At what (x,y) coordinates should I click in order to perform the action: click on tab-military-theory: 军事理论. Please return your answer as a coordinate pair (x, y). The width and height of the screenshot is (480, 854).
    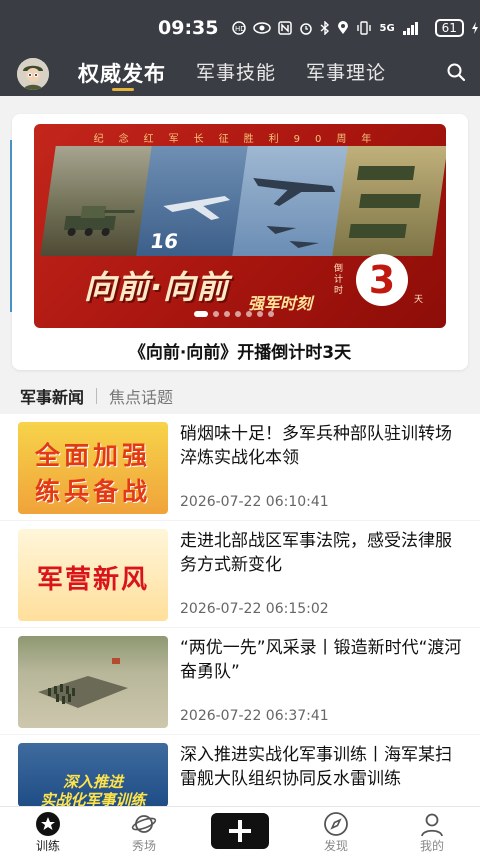
    Looking at the image, I should click on (346, 73).